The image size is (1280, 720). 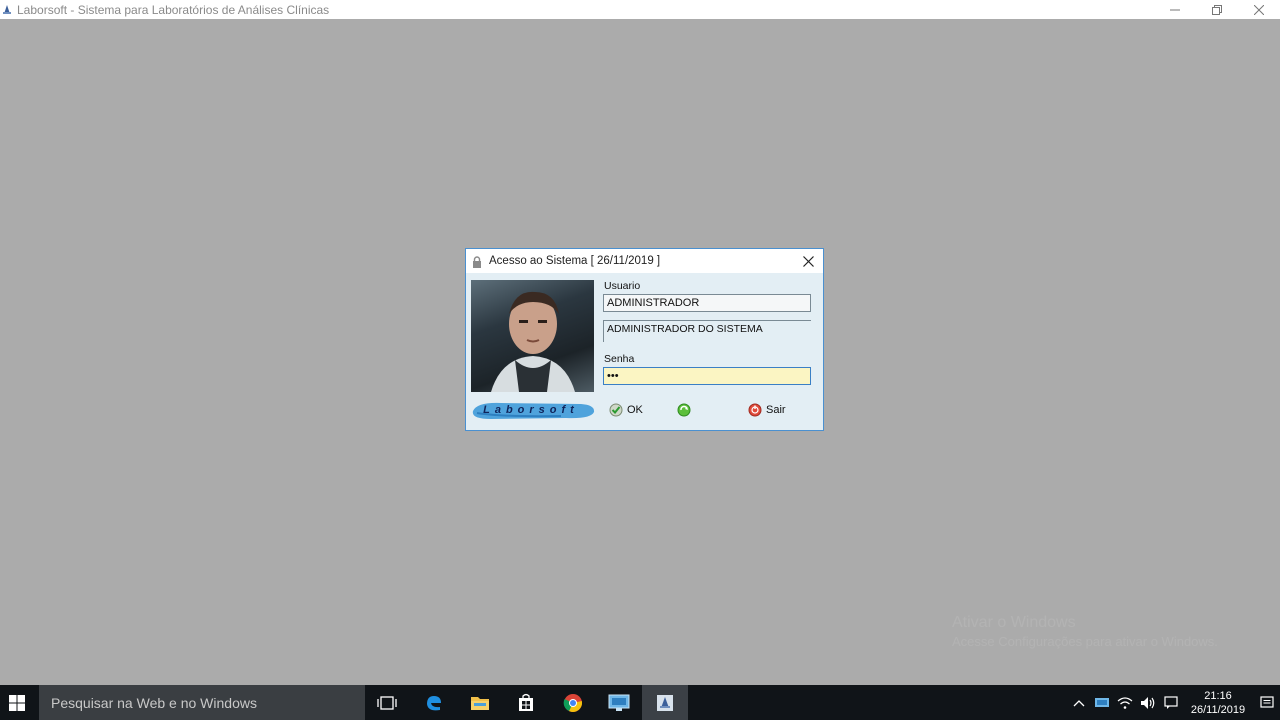 I want to click on watermark-line1: Ativar o Windows, so click(x=1014, y=622).